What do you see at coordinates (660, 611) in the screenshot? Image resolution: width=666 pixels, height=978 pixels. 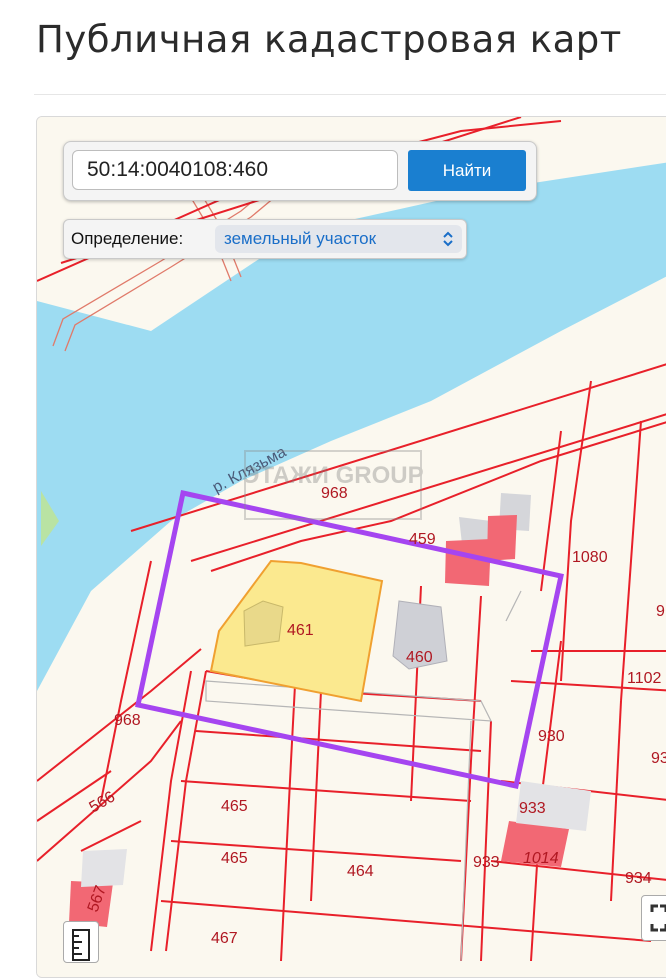 I see `parcel-label: 9` at bounding box center [660, 611].